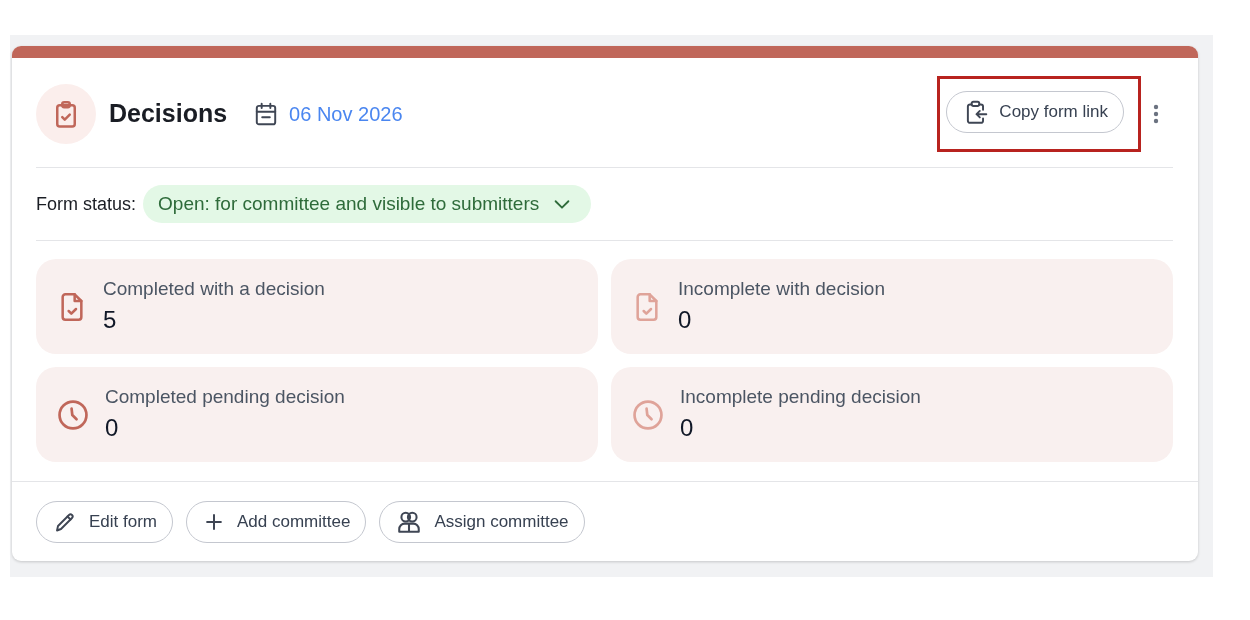 The width and height of the screenshot is (1250, 620). I want to click on two-people-icon, so click(409, 522).